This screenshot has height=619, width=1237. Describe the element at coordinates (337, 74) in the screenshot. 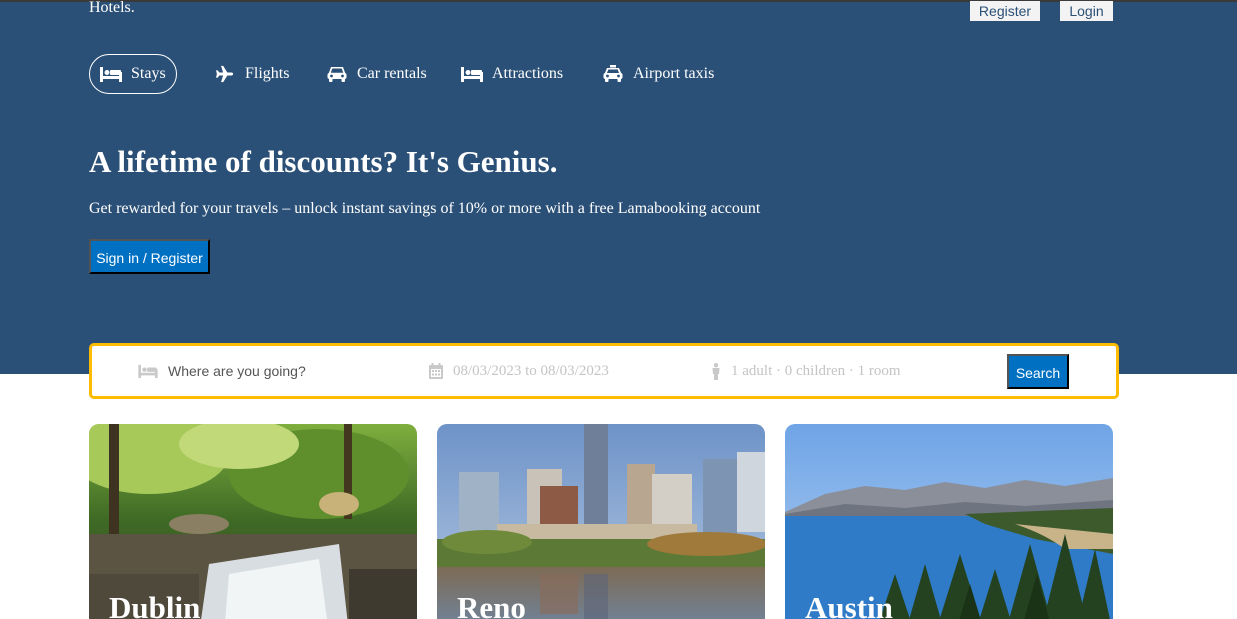

I see `car-icon` at that location.